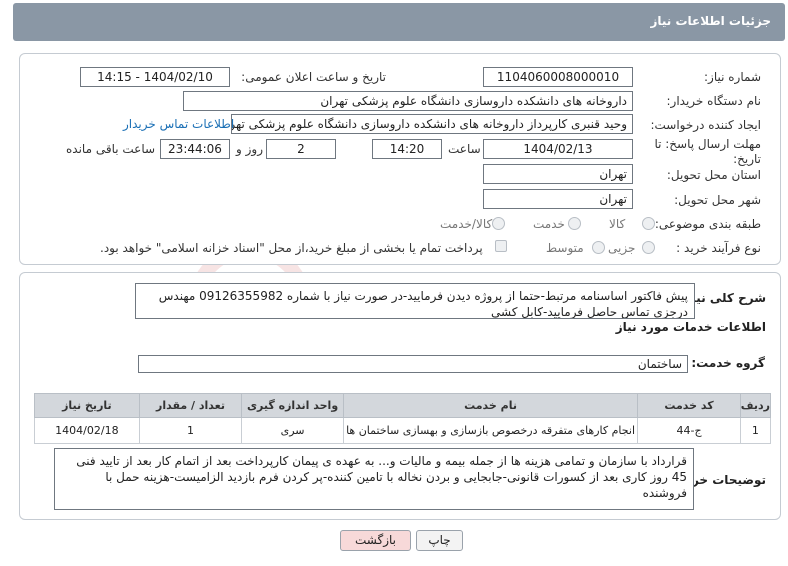 Image resolution: width=788 pixels, height=566 pixels. I want to click on col-date-header: تاریخ نیاز, so click(87, 405).